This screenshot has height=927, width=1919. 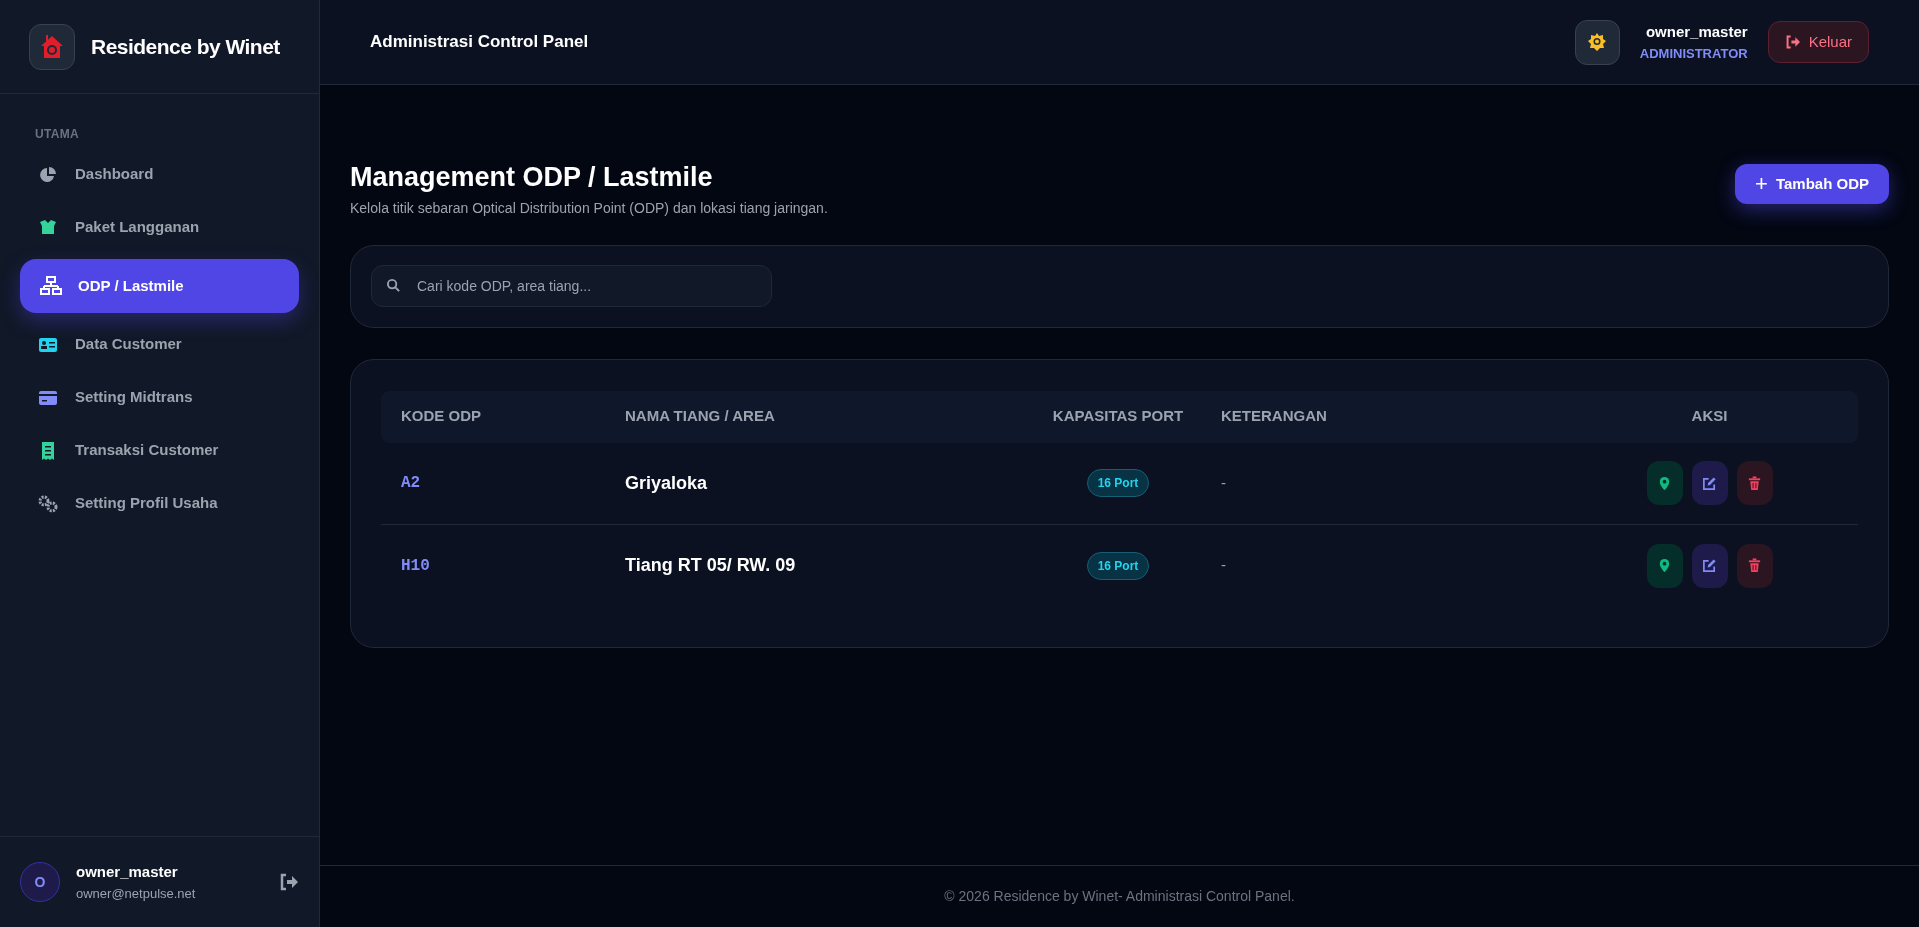 I want to click on brand-name: Residence by Winet, so click(x=185, y=46).